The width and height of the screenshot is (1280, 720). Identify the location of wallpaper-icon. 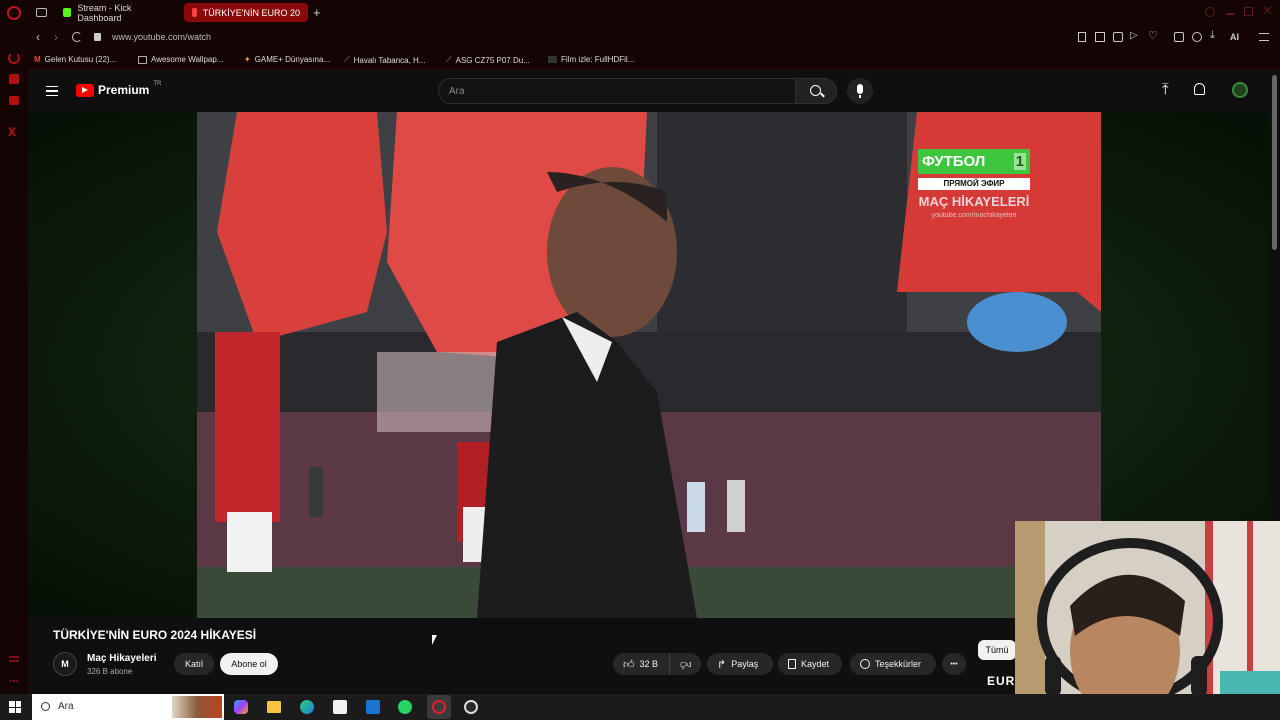
(142, 59).